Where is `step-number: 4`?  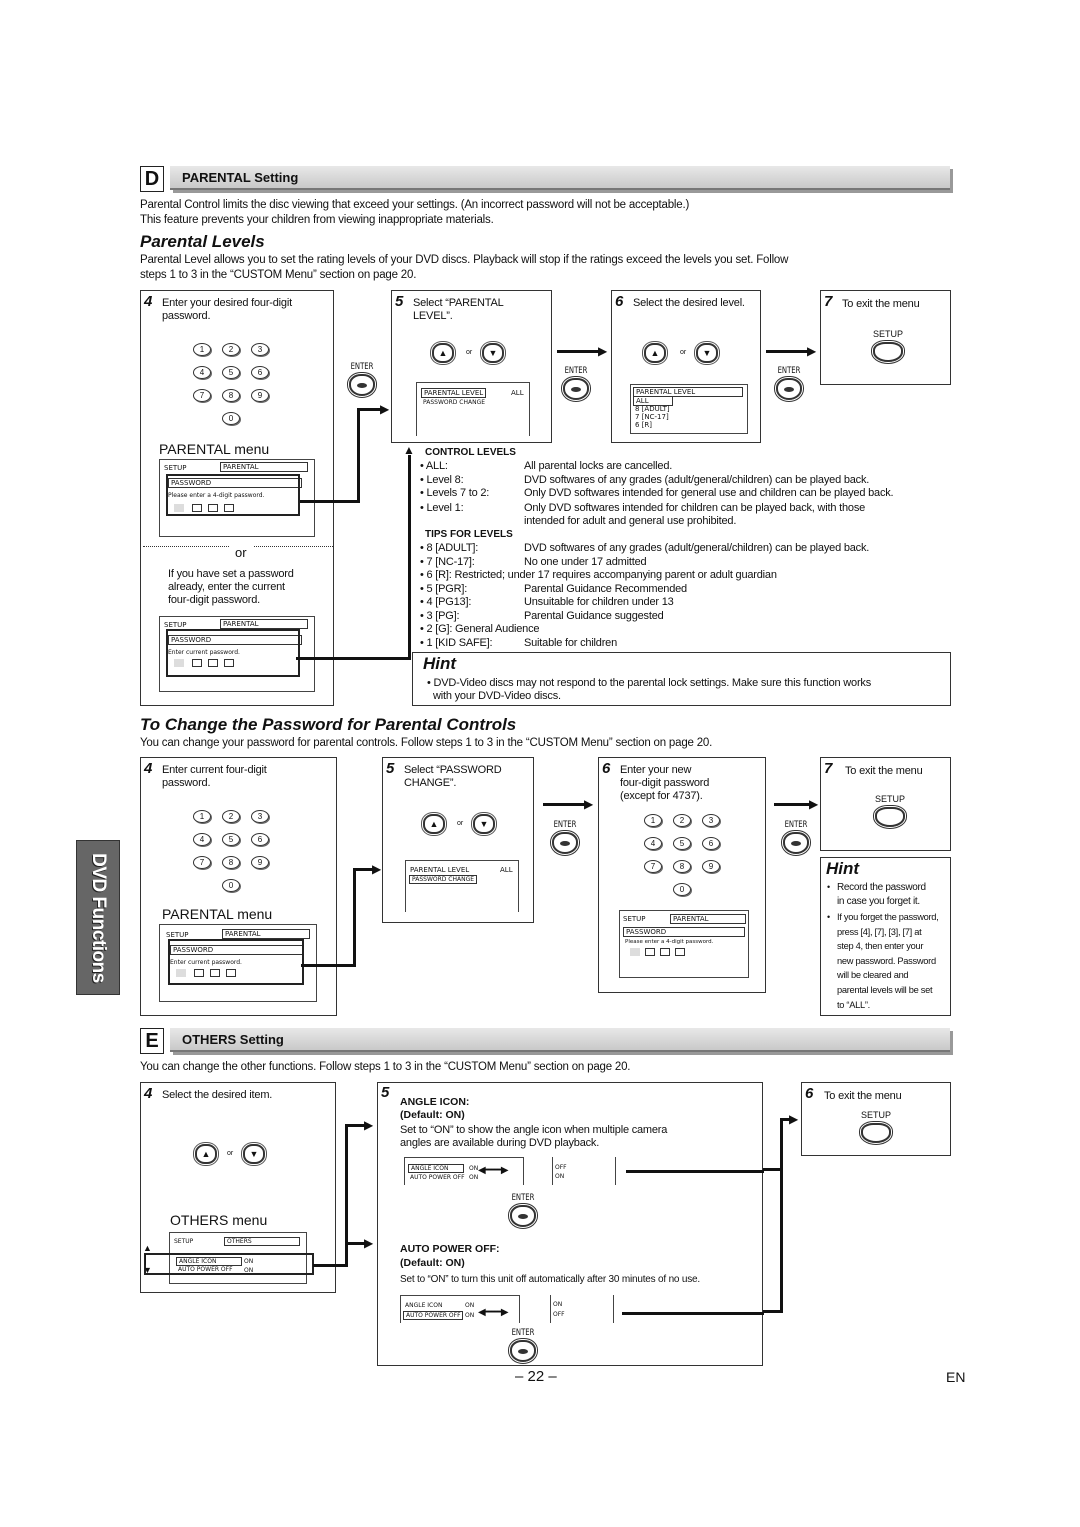 step-number: 4 is located at coordinates (148, 1093).